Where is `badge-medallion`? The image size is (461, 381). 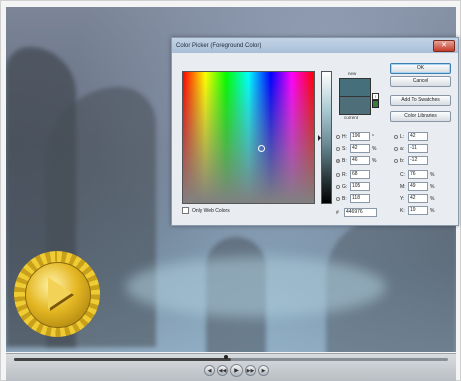
badge-medallion is located at coordinates (58, 295).